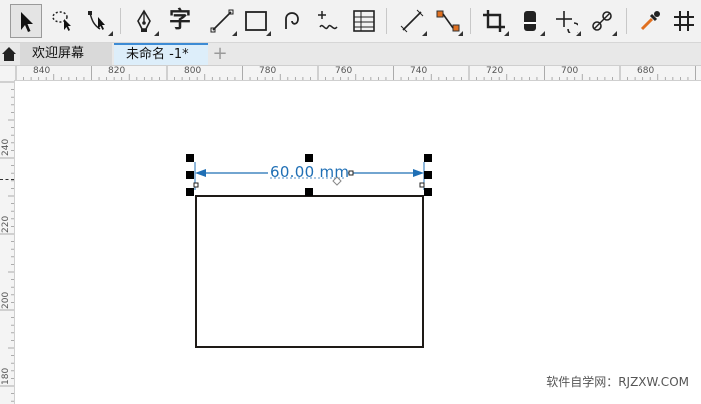 This screenshot has width=701, height=404. What do you see at coordinates (309, 192) in the screenshot?
I see `selection-handle-bottom-center` at bounding box center [309, 192].